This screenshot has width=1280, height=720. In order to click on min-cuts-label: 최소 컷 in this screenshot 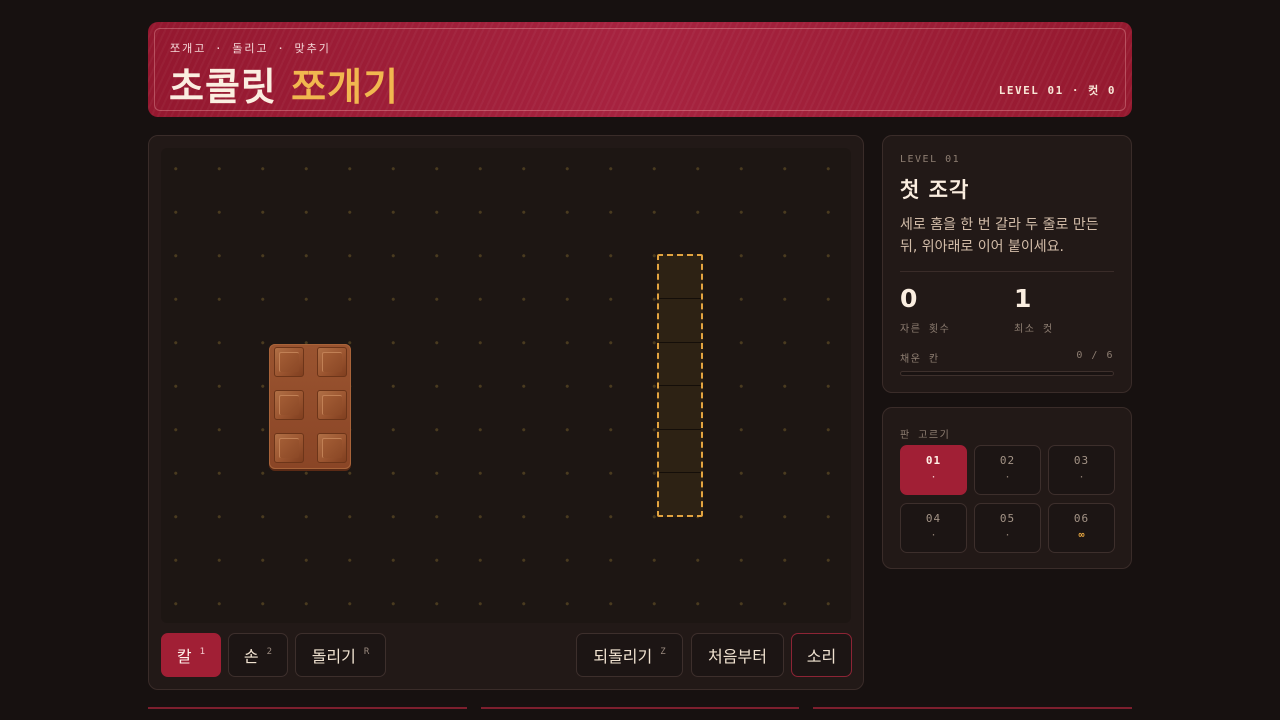, I will do `click(1034, 329)`.